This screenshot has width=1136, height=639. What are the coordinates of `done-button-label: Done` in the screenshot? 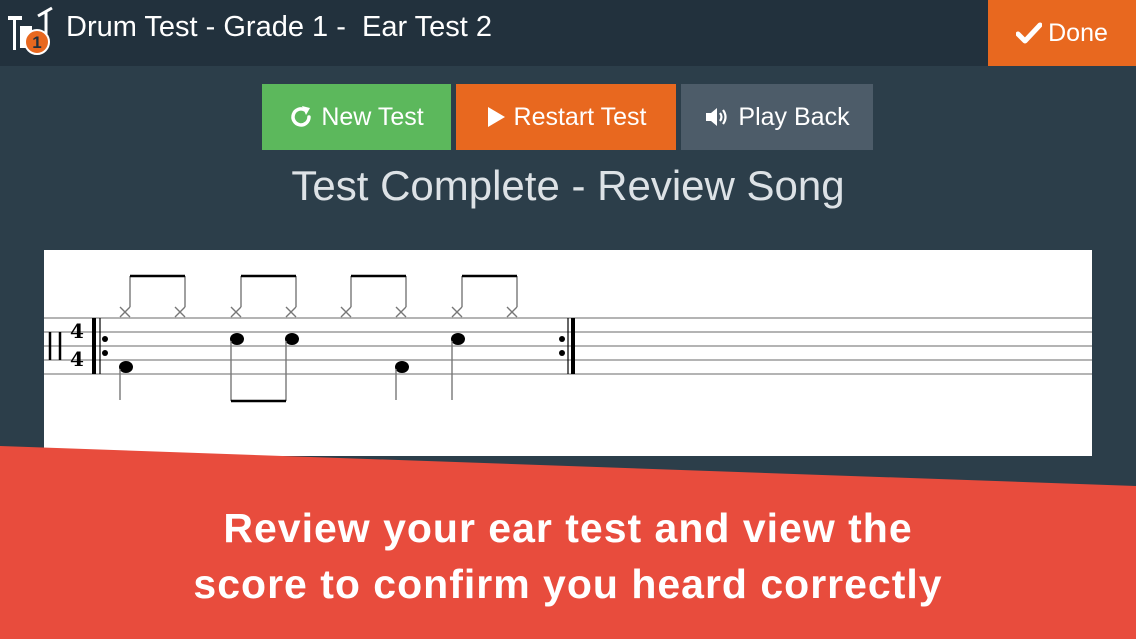 It's located at (1078, 32).